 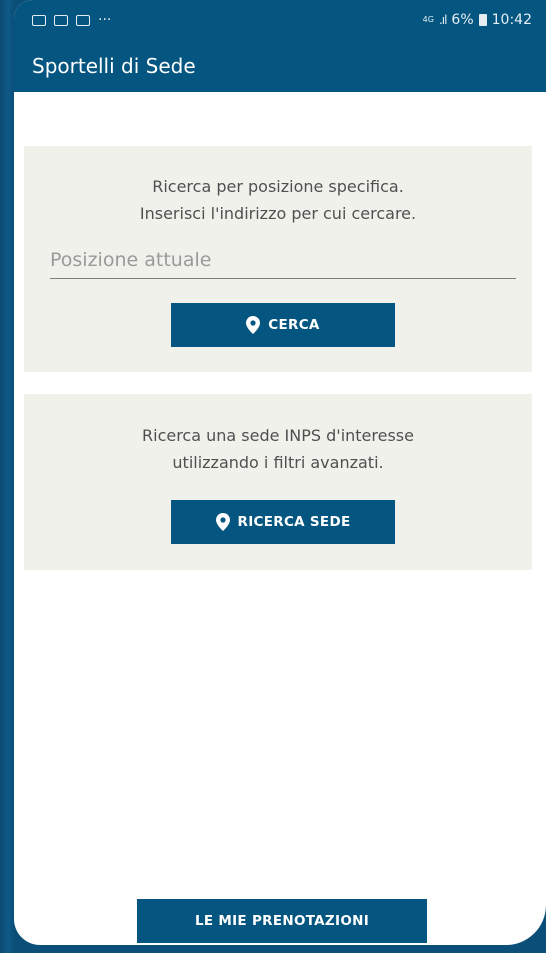 I want to click on image-icon, so click(x=61, y=20).